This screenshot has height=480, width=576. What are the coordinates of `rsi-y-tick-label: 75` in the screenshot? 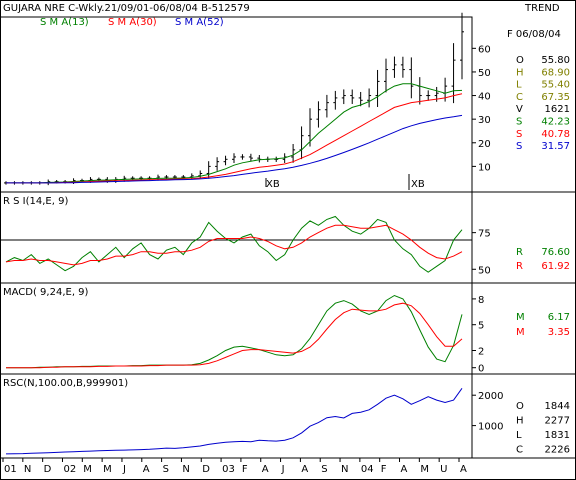 It's located at (484, 234).